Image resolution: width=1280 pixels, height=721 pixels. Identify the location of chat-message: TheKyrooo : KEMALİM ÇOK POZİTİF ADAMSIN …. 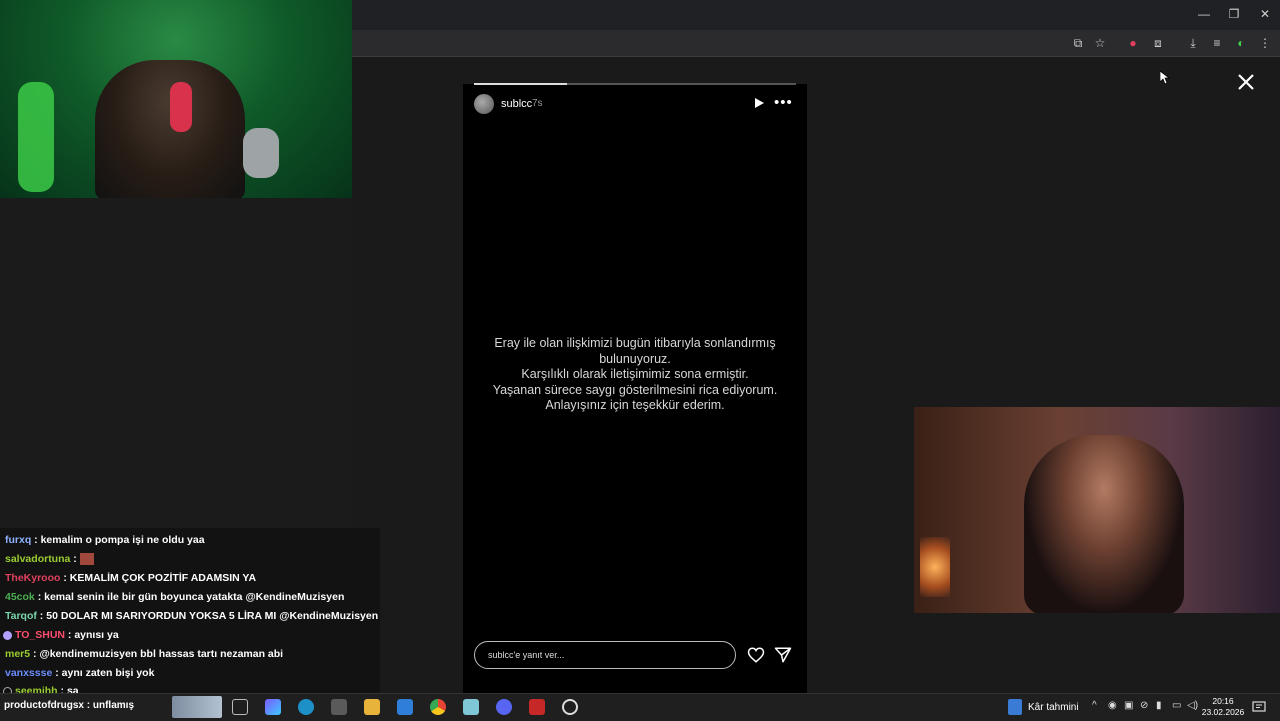
(131, 578).